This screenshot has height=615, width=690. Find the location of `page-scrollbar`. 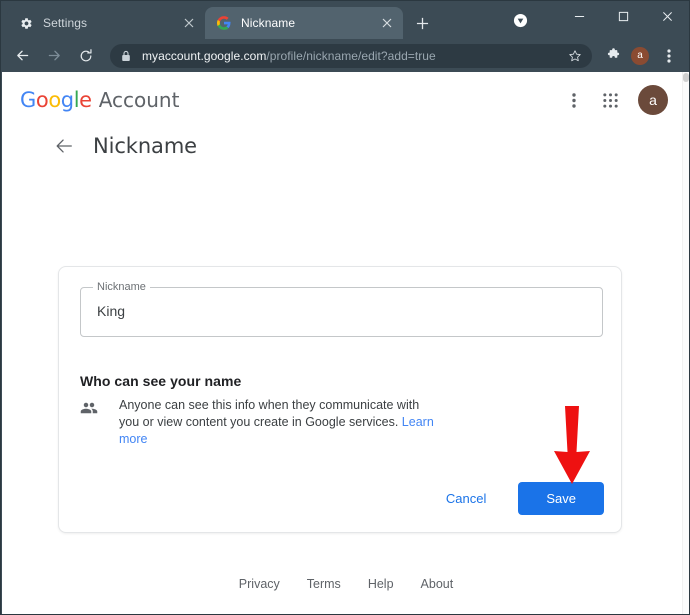

page-scrollbar is located at coordinates (685, 343).